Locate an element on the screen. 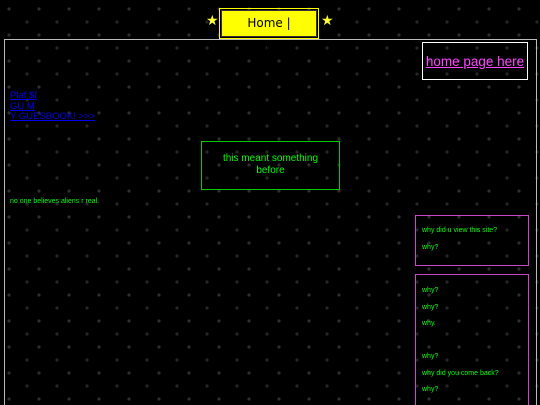 This screenshot has width=540, height=405. home-link-box: home page here is located at coordinates (475, 61).